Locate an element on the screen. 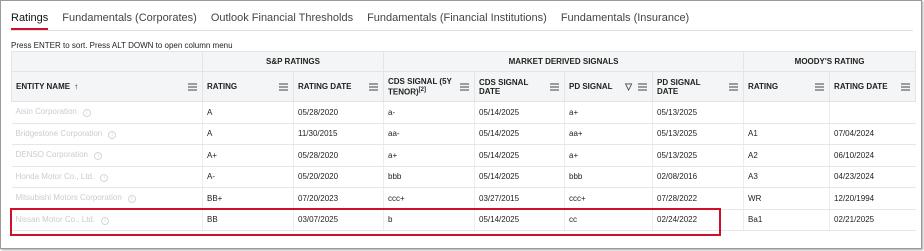  moodys-rating-date-cell: 02/21/2025 is located at coordinates (872, 220).